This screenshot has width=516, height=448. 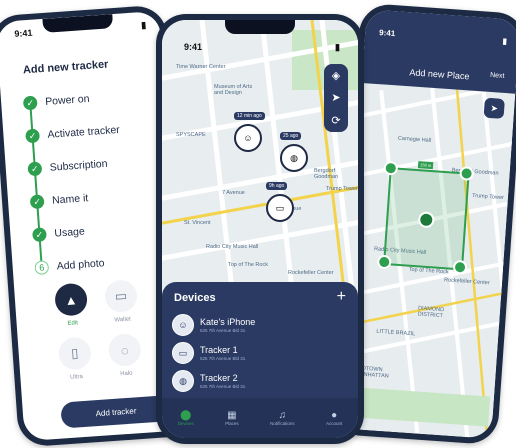 What do you see at coordinates (78, 165) in the screenshot?
I see `step-label: Subscription` at bounding box center [78, 165].